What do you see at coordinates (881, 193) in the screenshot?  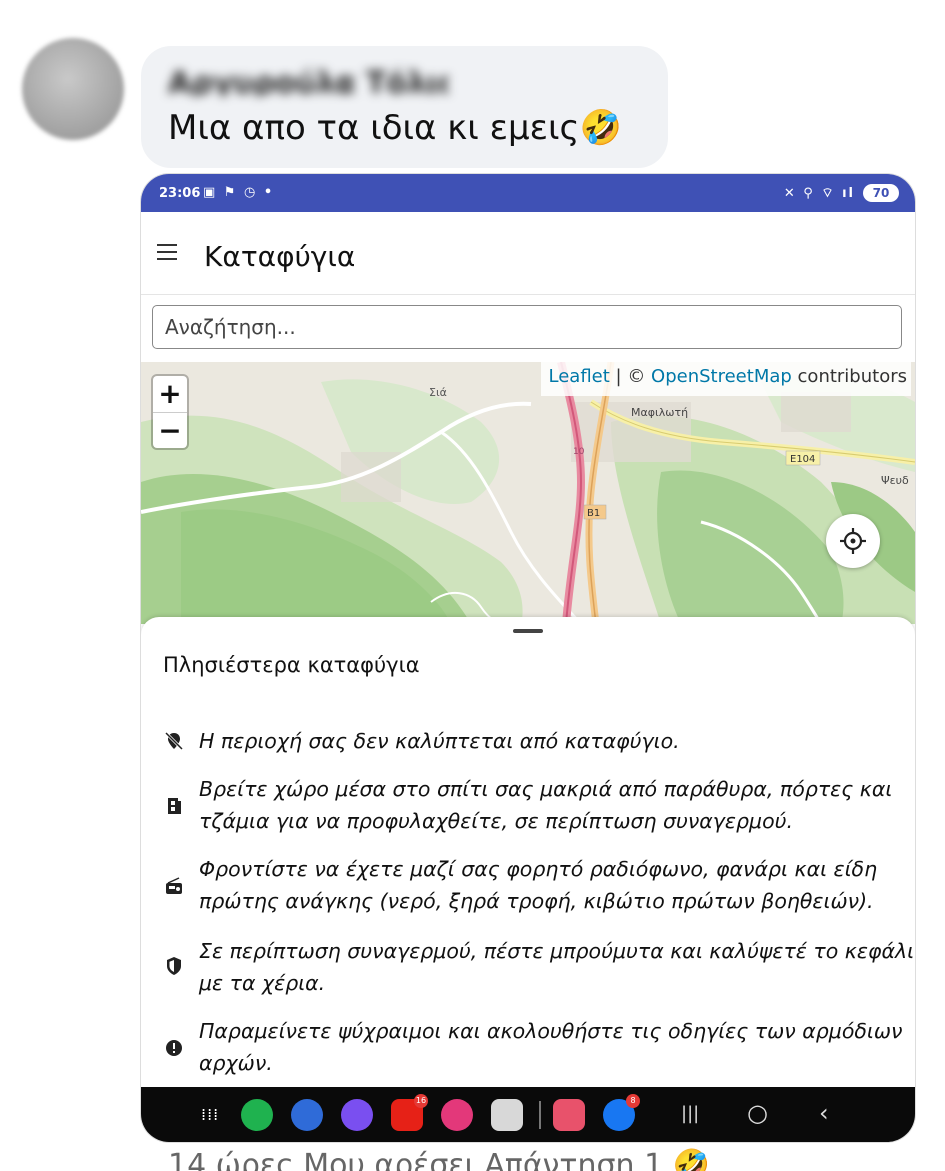 I see `battery-icon: 70` at bounding box center [881, 193].